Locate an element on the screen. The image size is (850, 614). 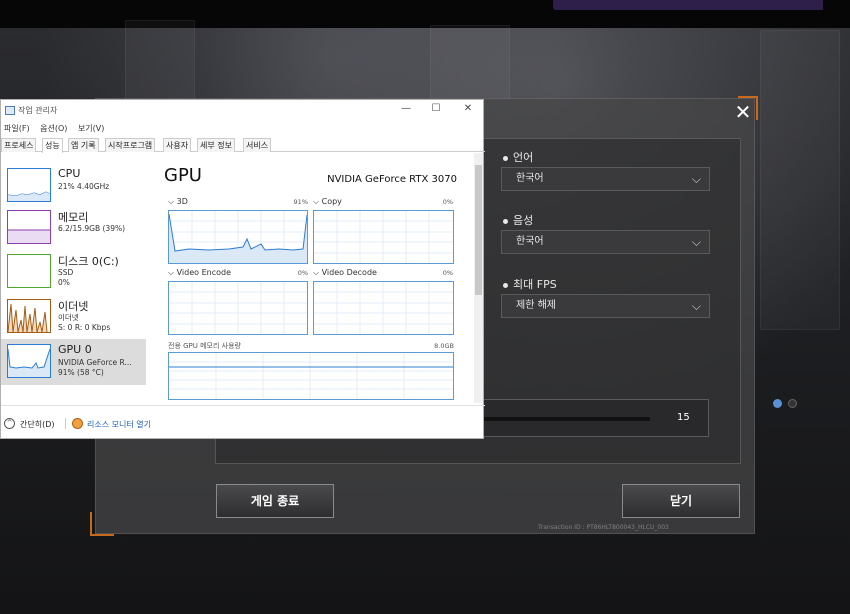
tab-processes: 프로세스 is located at coordinates (19, 145).